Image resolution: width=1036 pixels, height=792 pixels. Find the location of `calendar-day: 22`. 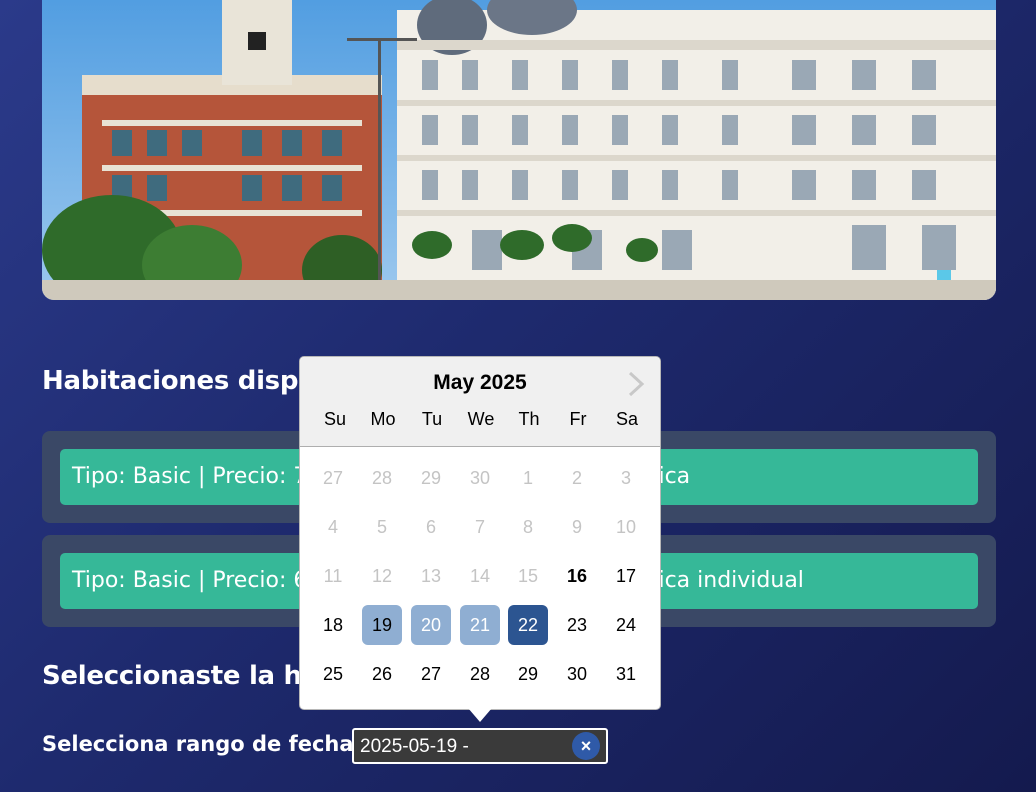

calendar-day: 22 is located at coordinates (528, 625).